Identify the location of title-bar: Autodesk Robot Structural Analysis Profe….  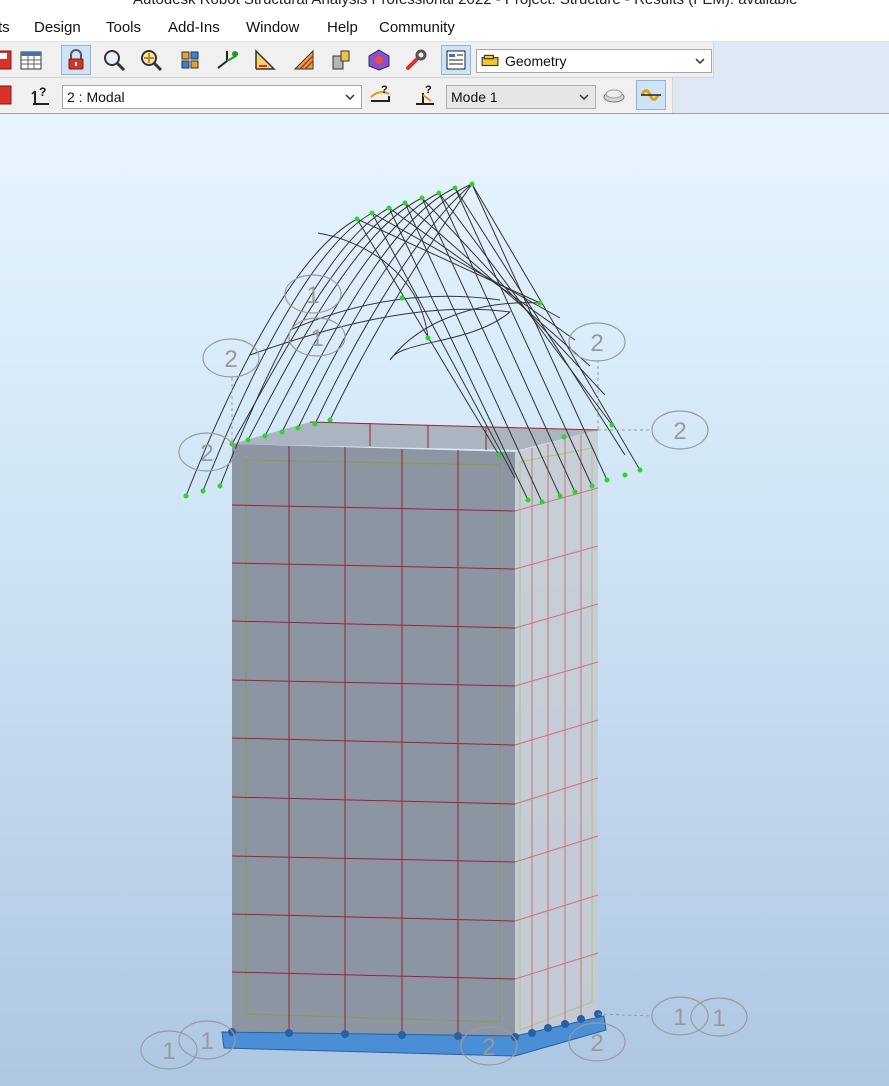
(444, 7).